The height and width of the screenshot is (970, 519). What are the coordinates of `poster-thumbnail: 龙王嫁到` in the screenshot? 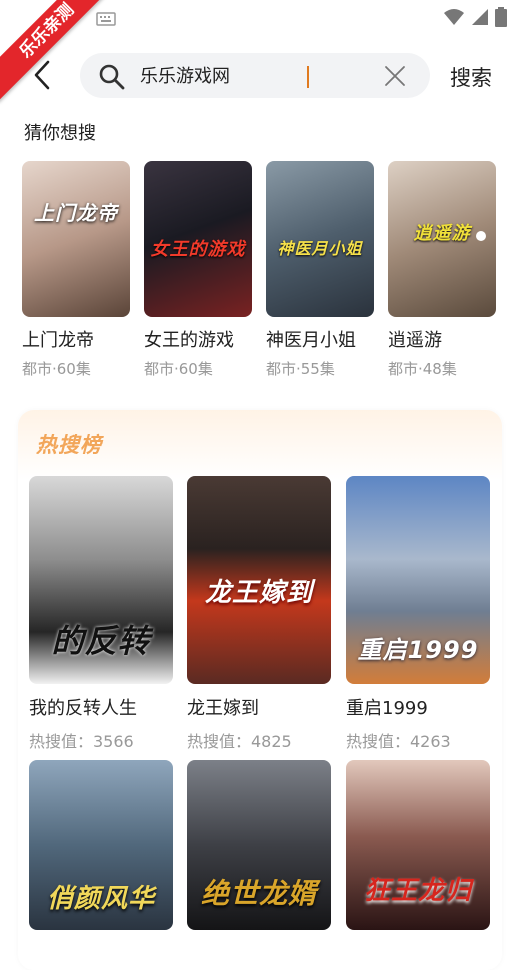 It's located at (259, 580).